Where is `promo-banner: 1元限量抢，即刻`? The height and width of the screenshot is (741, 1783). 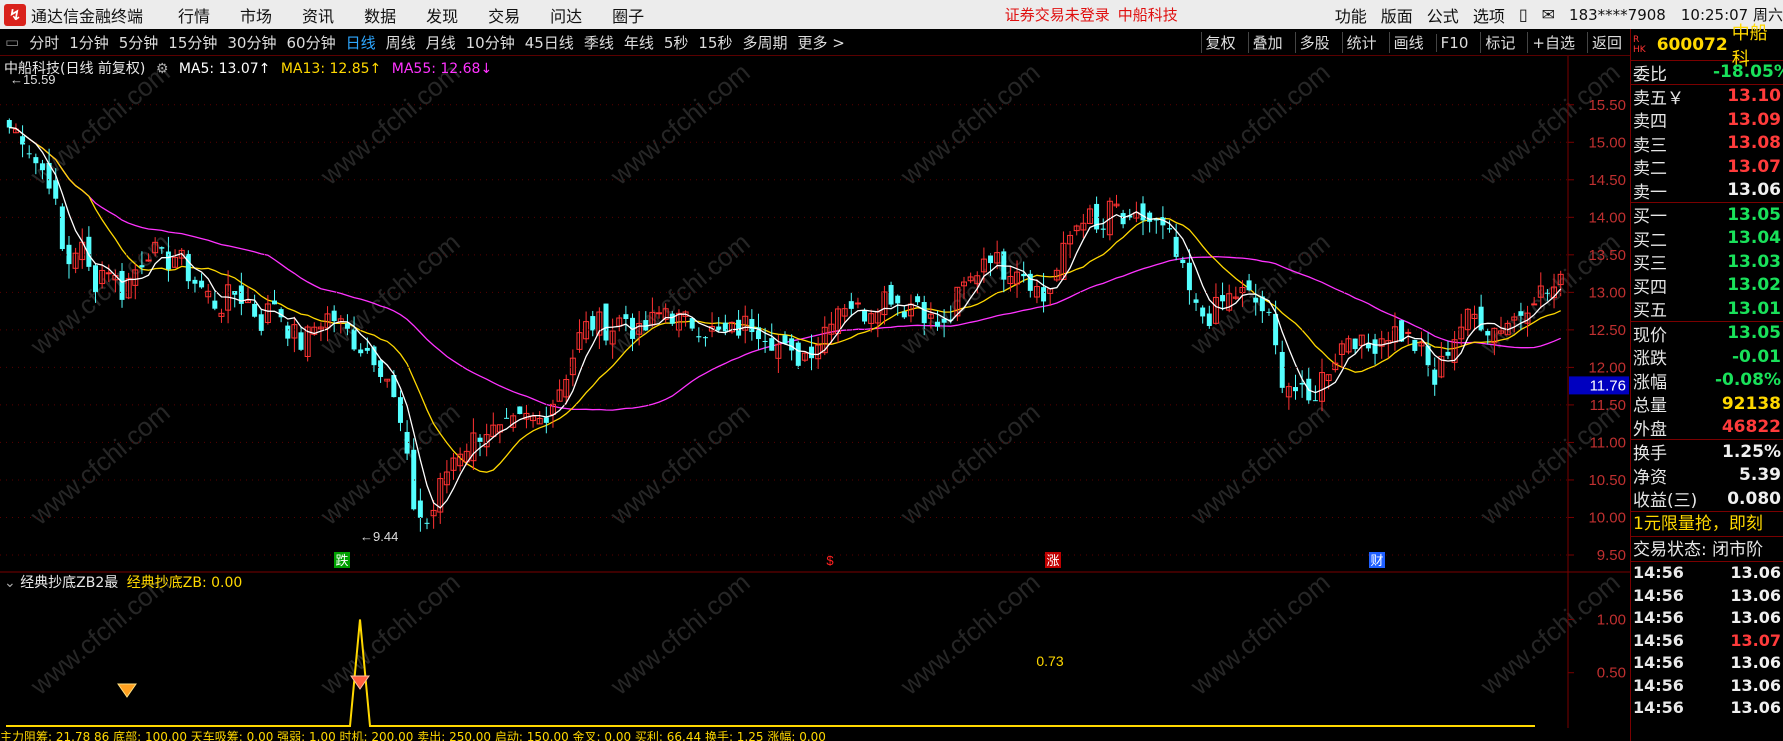 promo-banner: 1元限量抢，即刻 is located at coordinates (1707, 523).